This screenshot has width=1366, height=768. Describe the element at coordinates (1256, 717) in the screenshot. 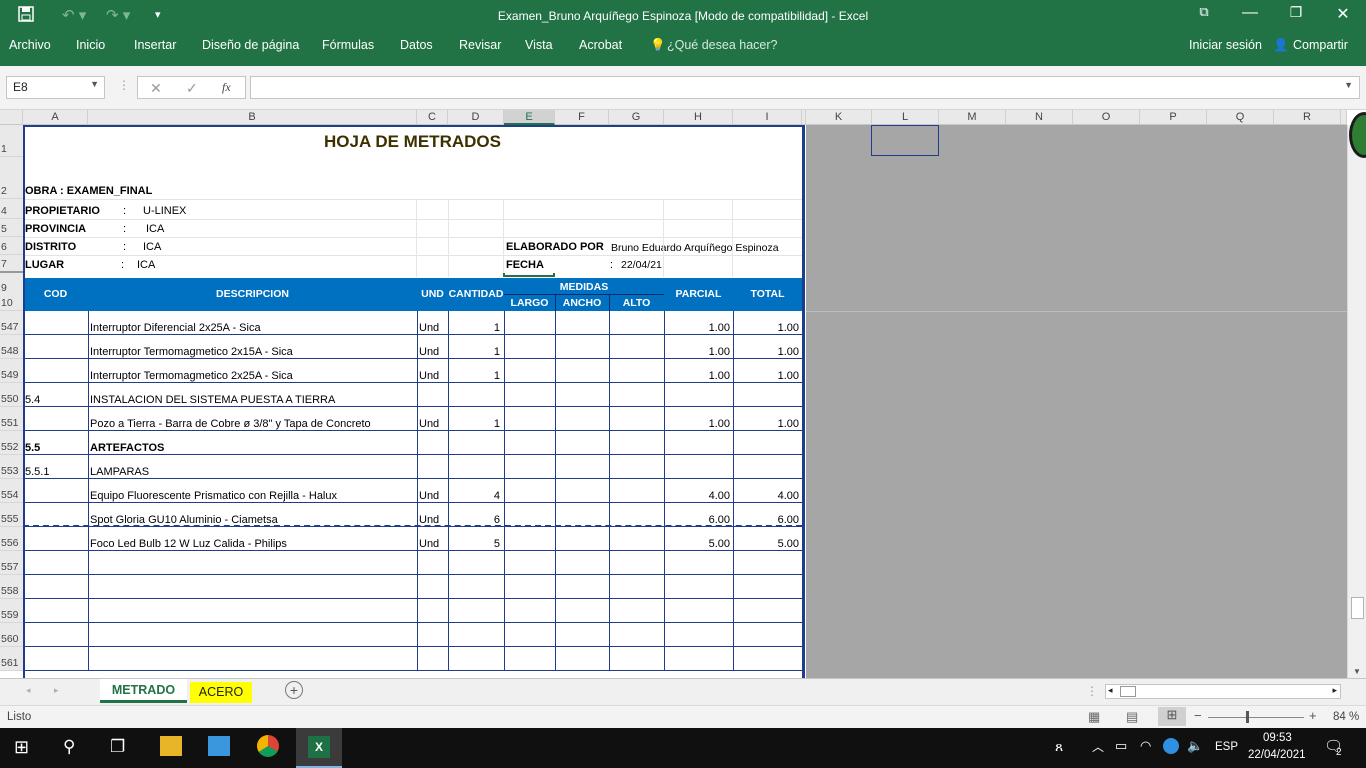

I see `zoom-slider` at that location.